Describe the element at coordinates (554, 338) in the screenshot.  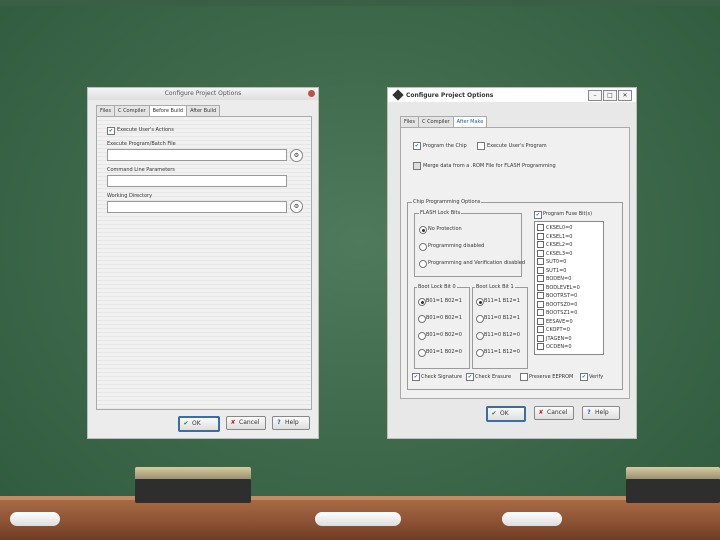
I see `fuse-item: JTAGEN=0` at that location.